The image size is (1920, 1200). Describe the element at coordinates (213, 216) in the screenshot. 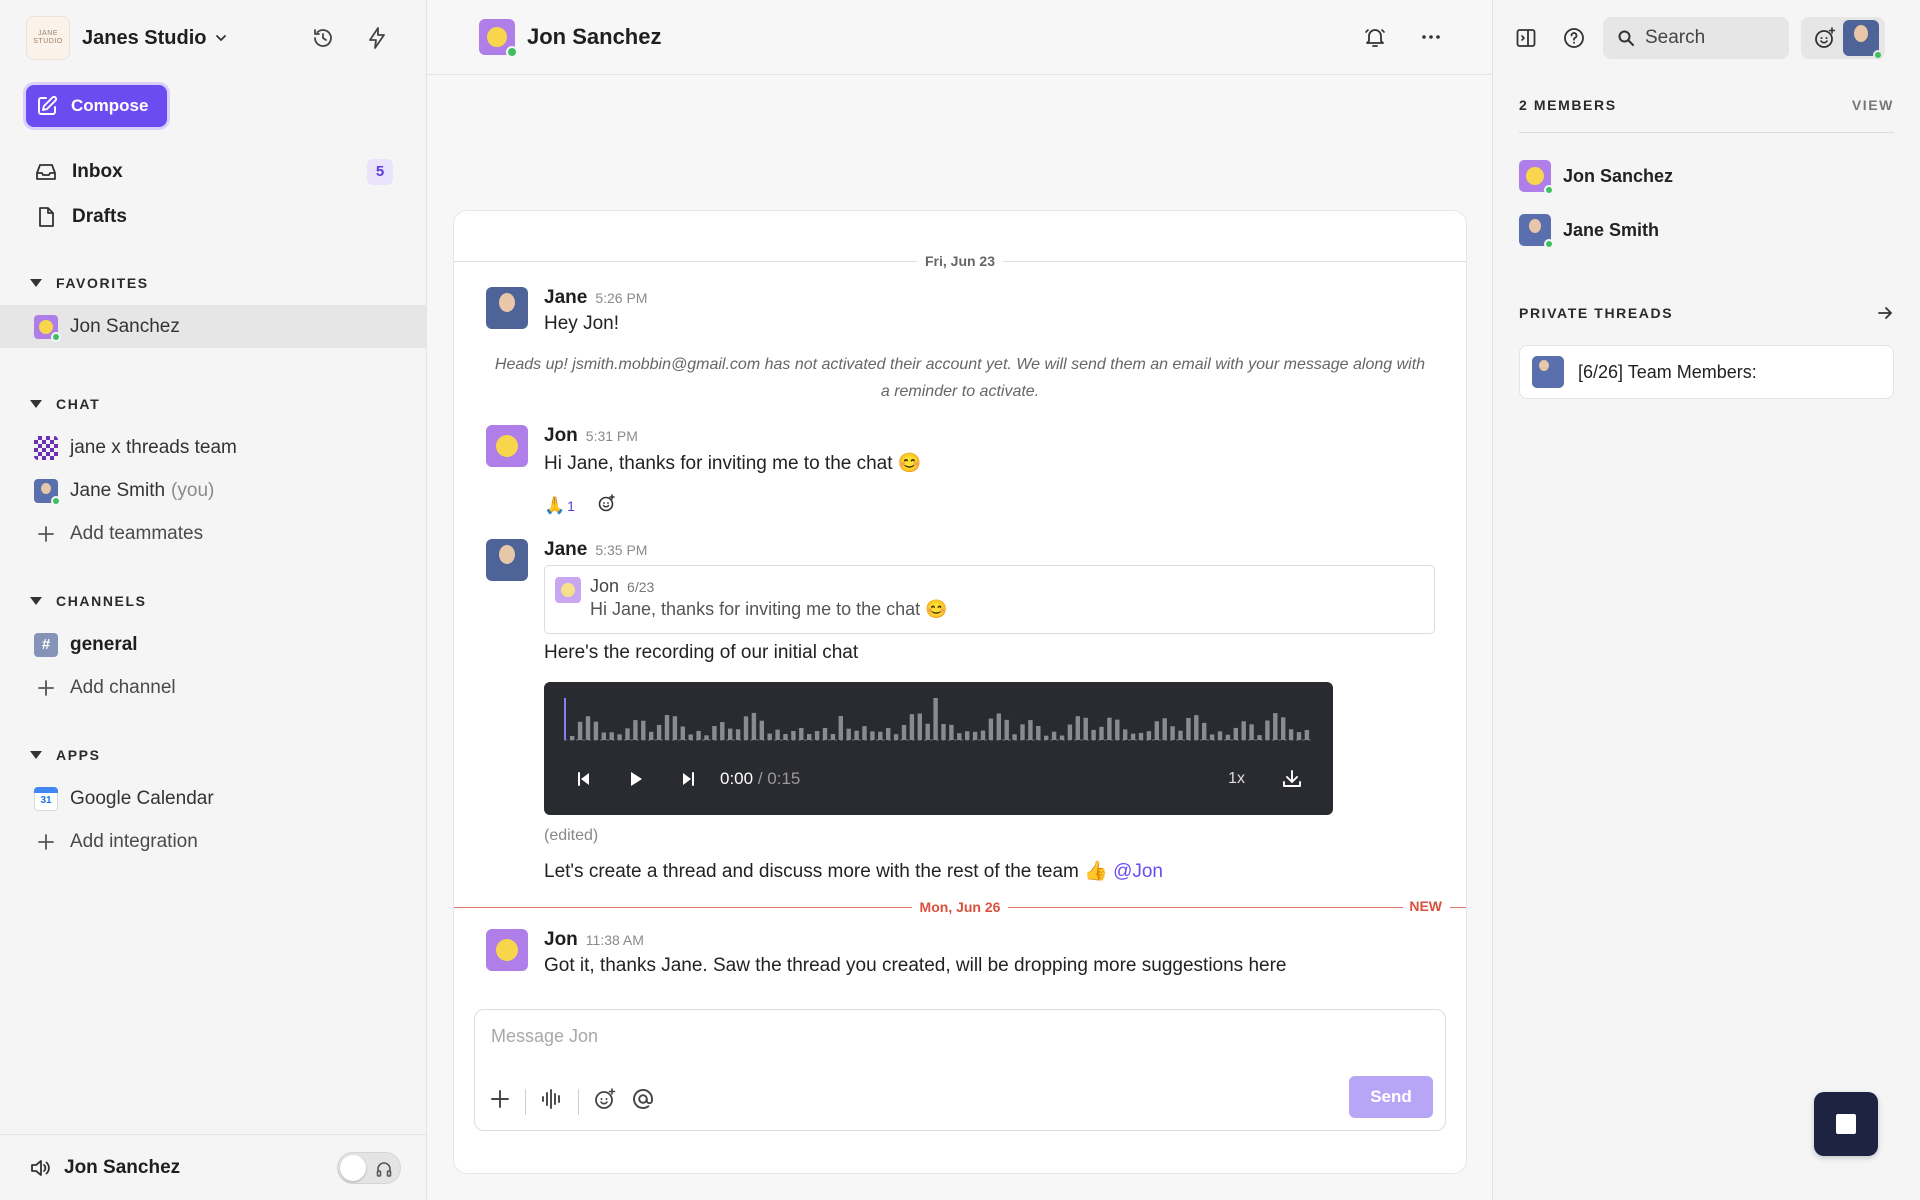

I see `nav-item-drafts: Drafts` at that location.